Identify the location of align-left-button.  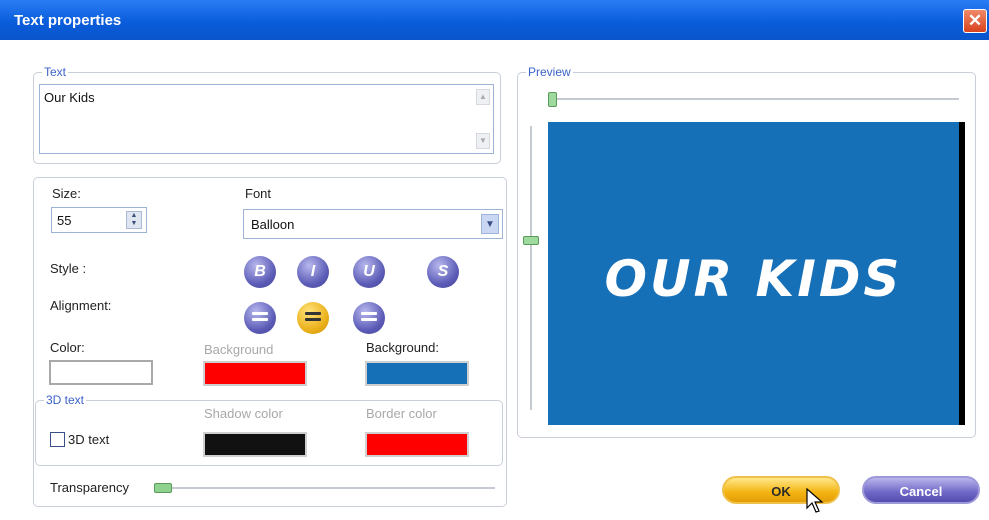
(260, 318).